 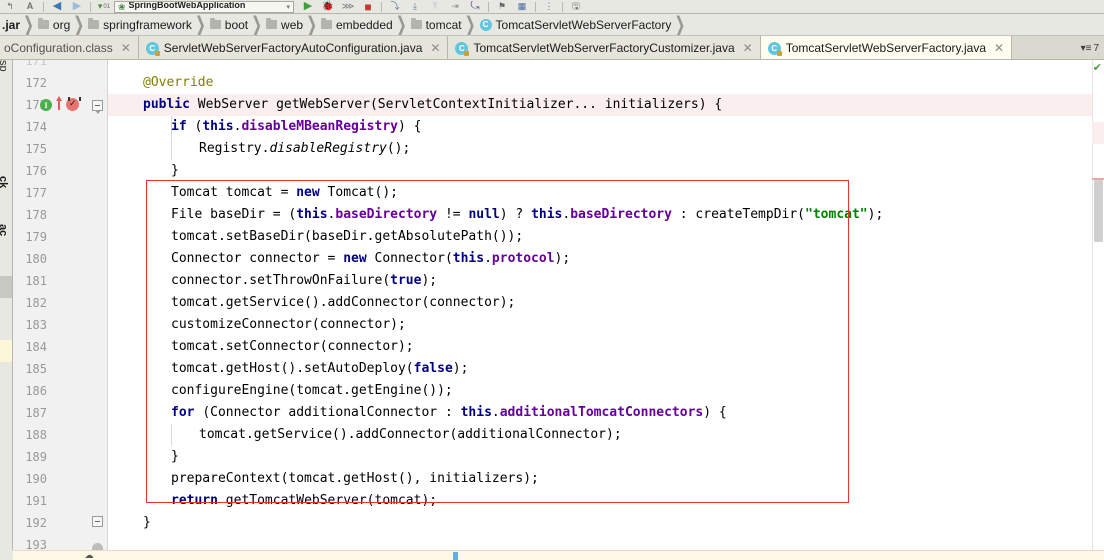 What do you see at coordinates (288, 7) in the screenshot?
I see `chevron-down-icon: ▾` at bounding box center [288, 7].